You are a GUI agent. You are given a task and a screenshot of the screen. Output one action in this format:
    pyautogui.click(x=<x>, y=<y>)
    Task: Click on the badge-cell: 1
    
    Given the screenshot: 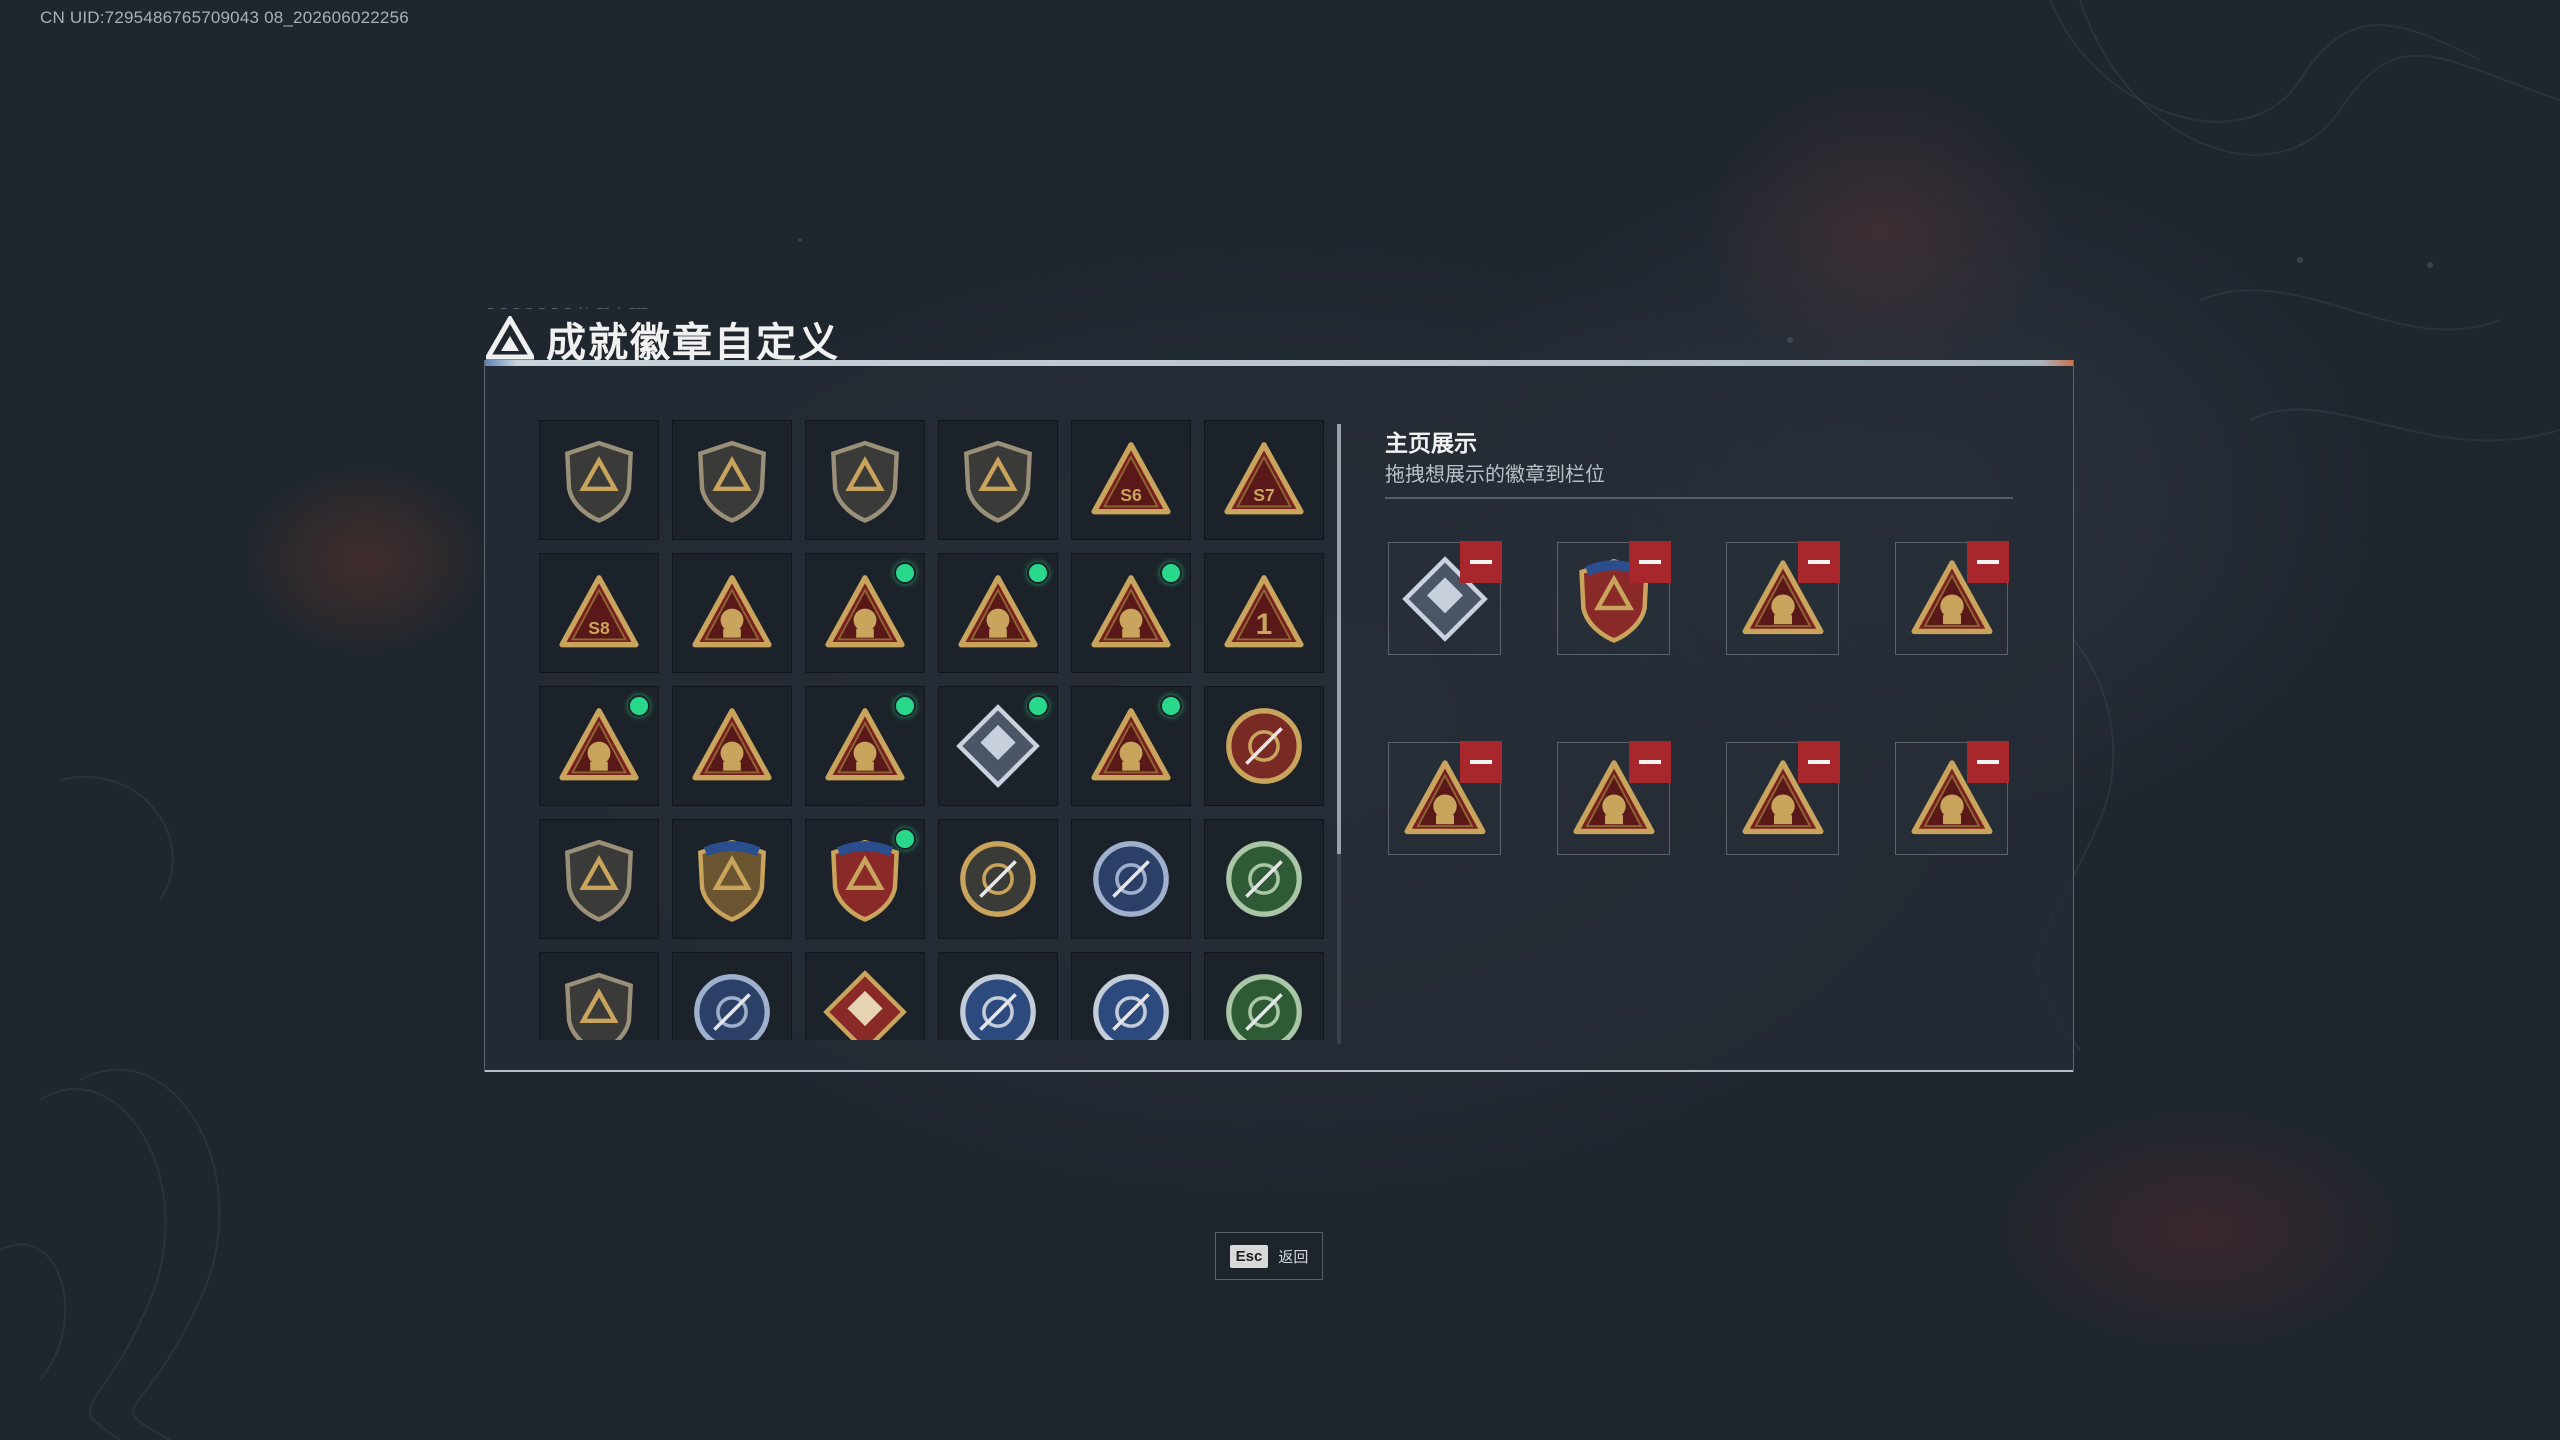 What is the action you would take?
    pyautogui.click(x=1264, y=613)
    